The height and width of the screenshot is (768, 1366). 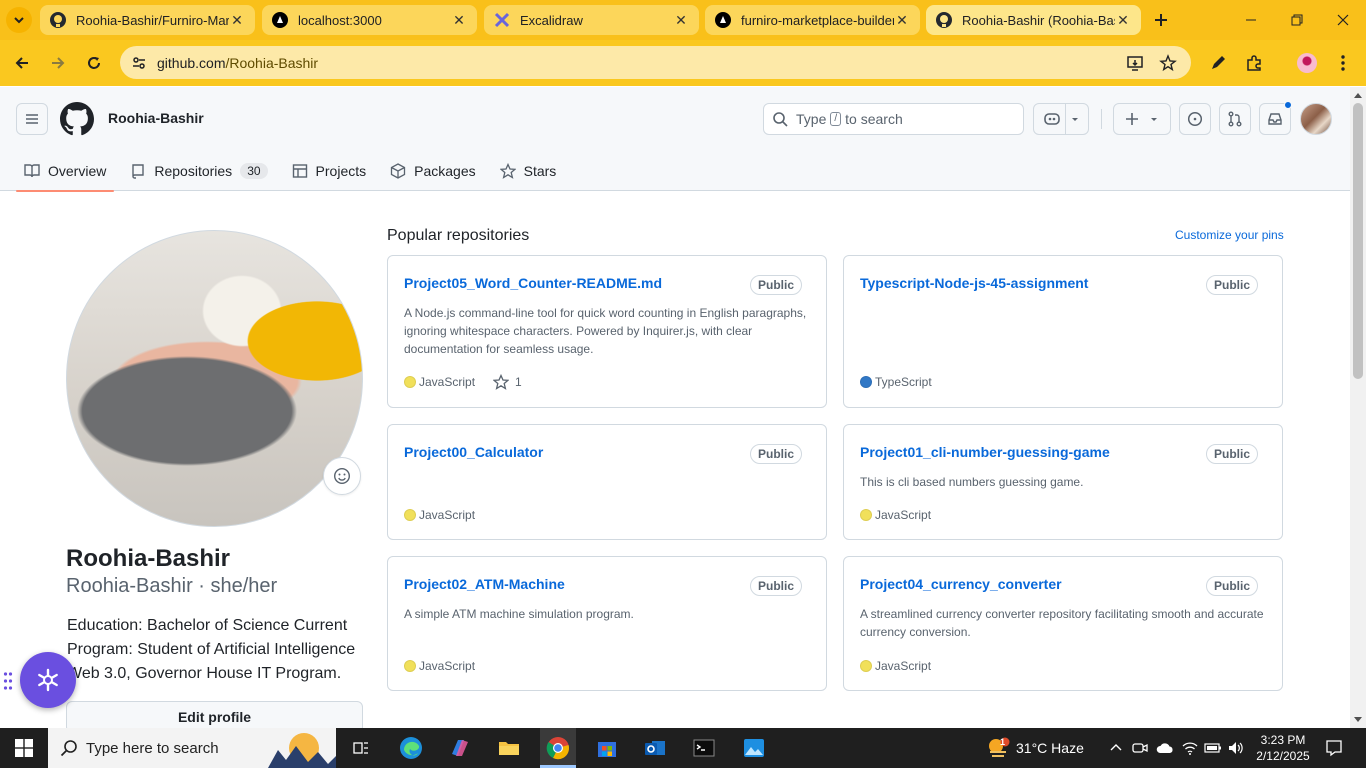 I want to click on pen-extension-icon, so click(x=1218, y=63).